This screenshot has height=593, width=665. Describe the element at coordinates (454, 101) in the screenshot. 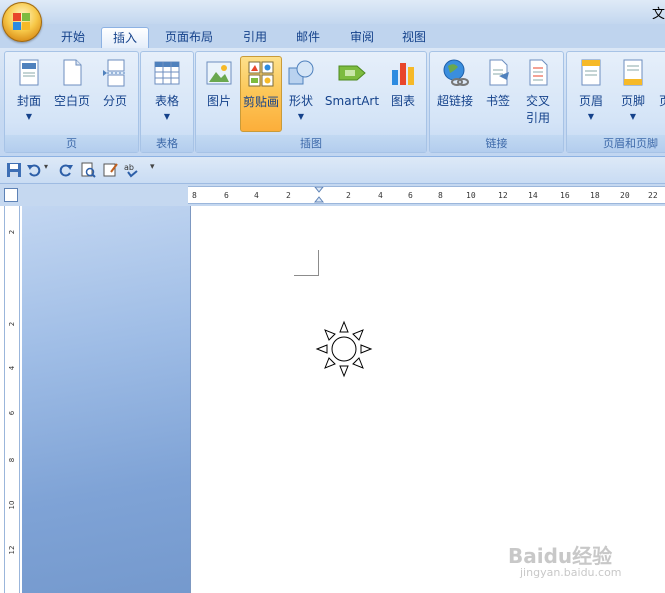

I see `hyperlink-label: 超链接` at that location.